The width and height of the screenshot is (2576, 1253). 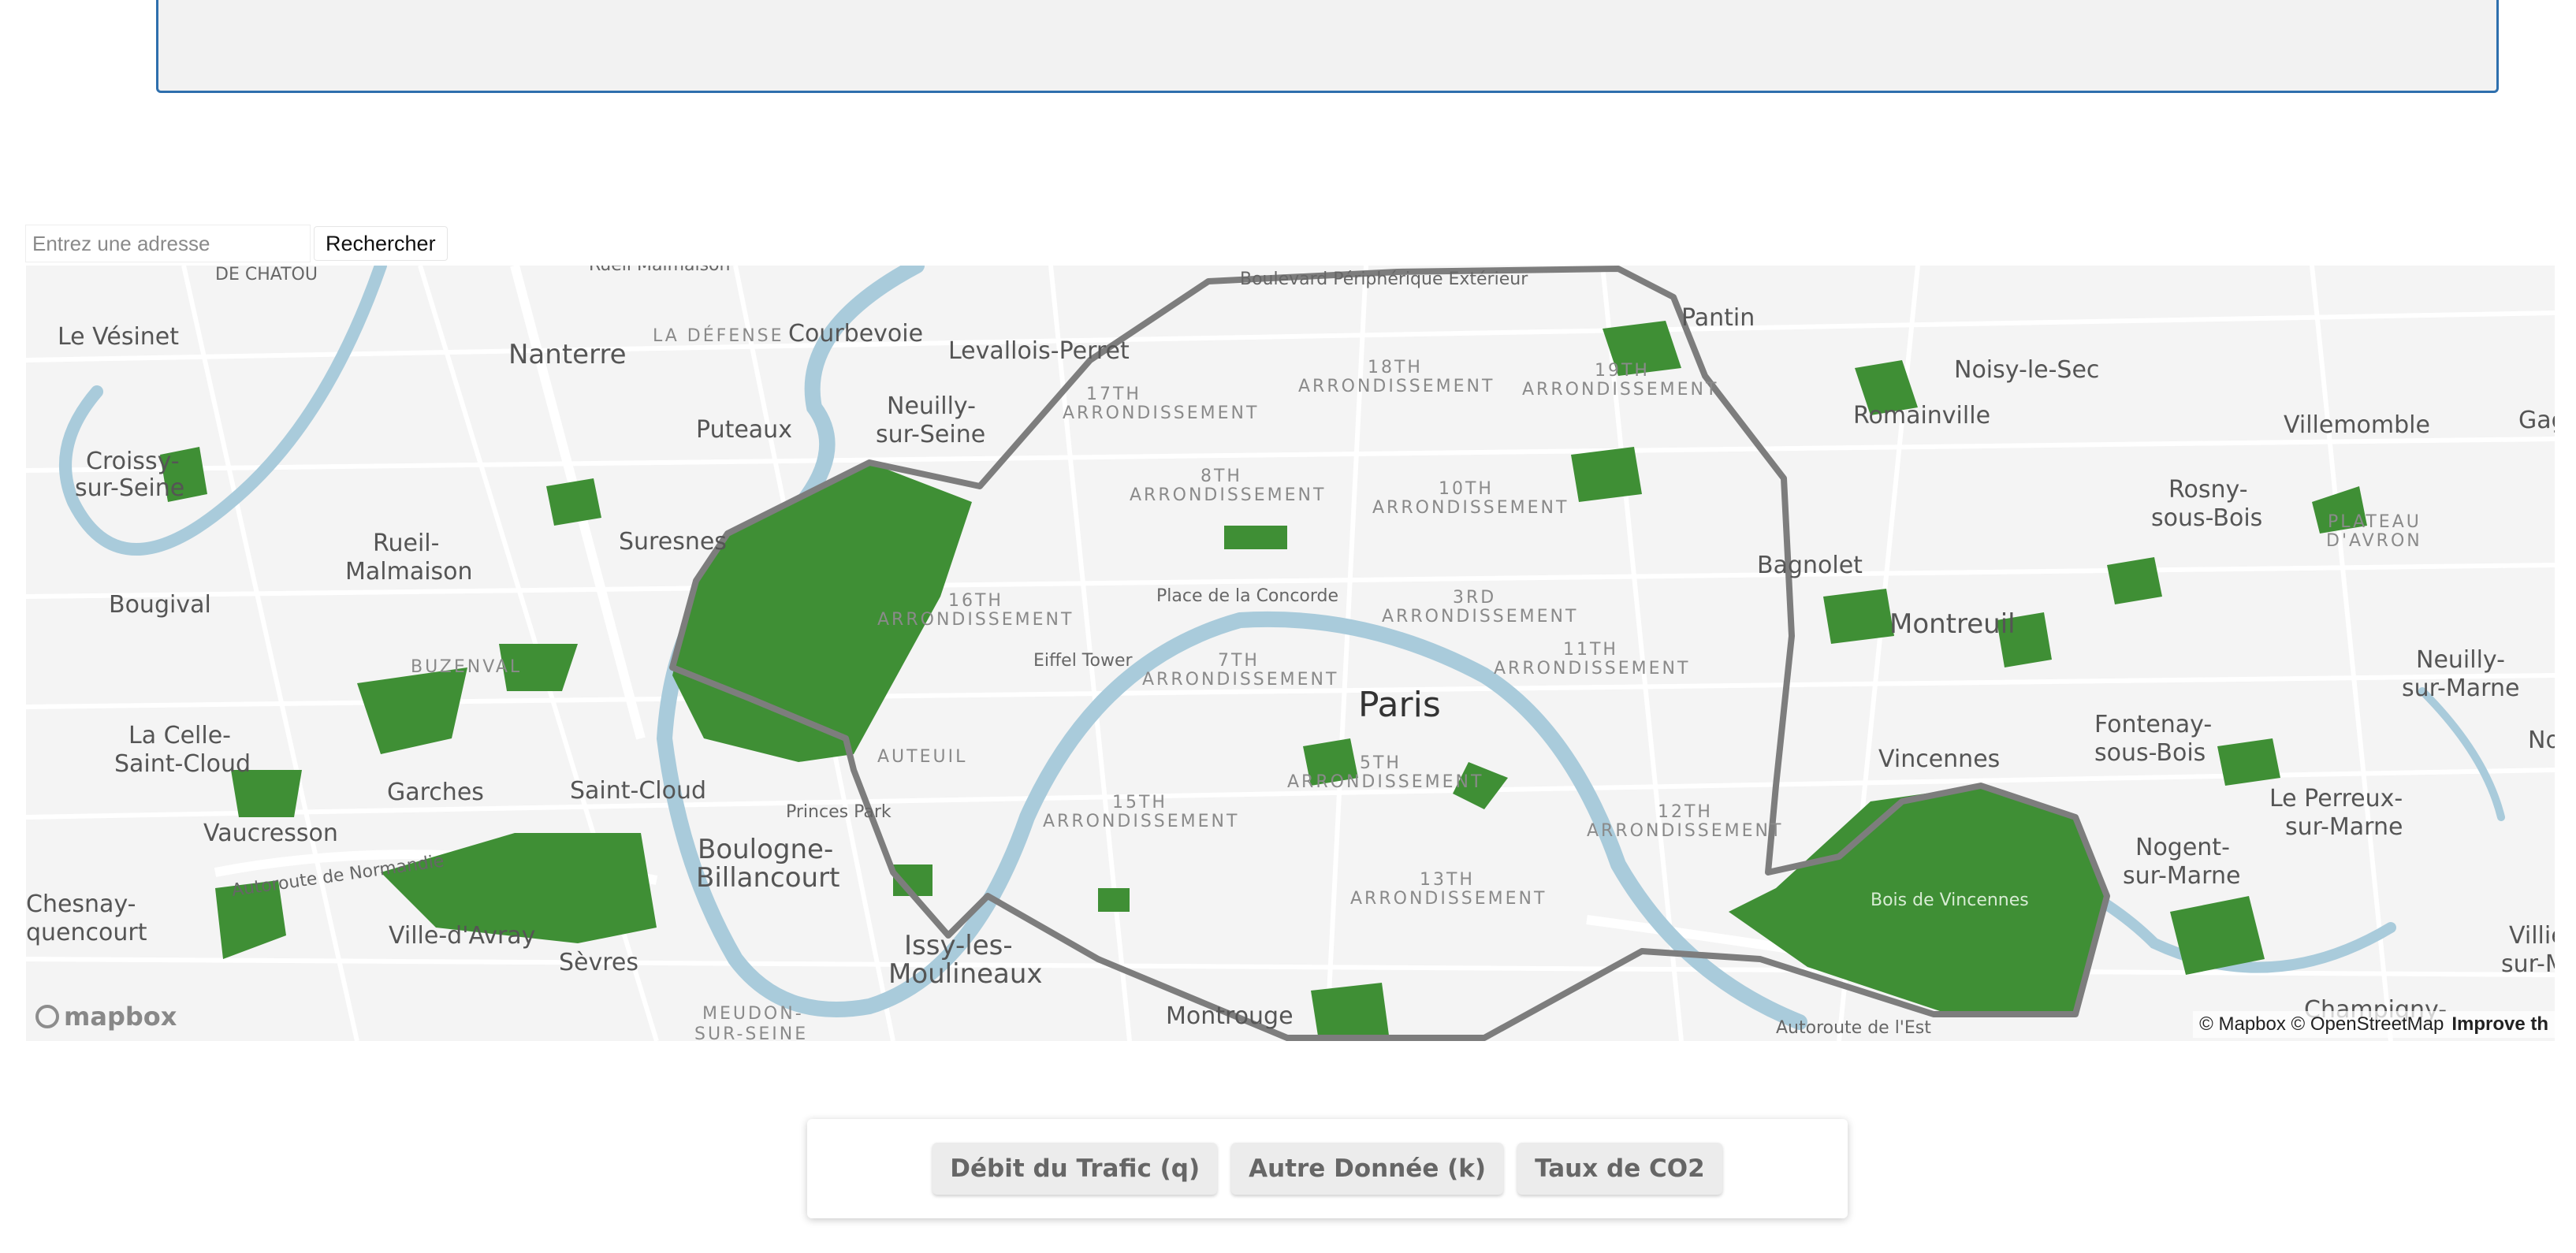 I want to click on label-gagny: Gagny, so click(x=2536, y=420).